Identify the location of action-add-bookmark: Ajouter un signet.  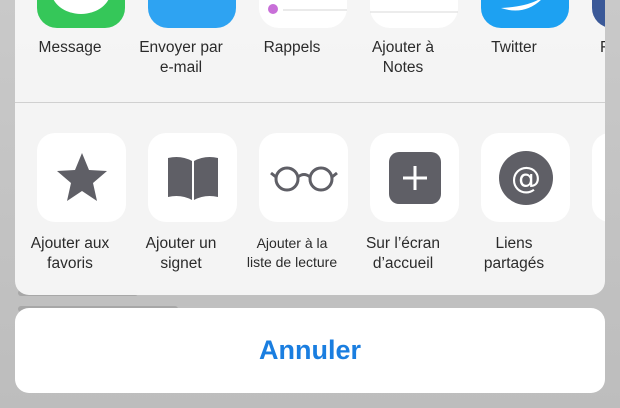
(181, 199).